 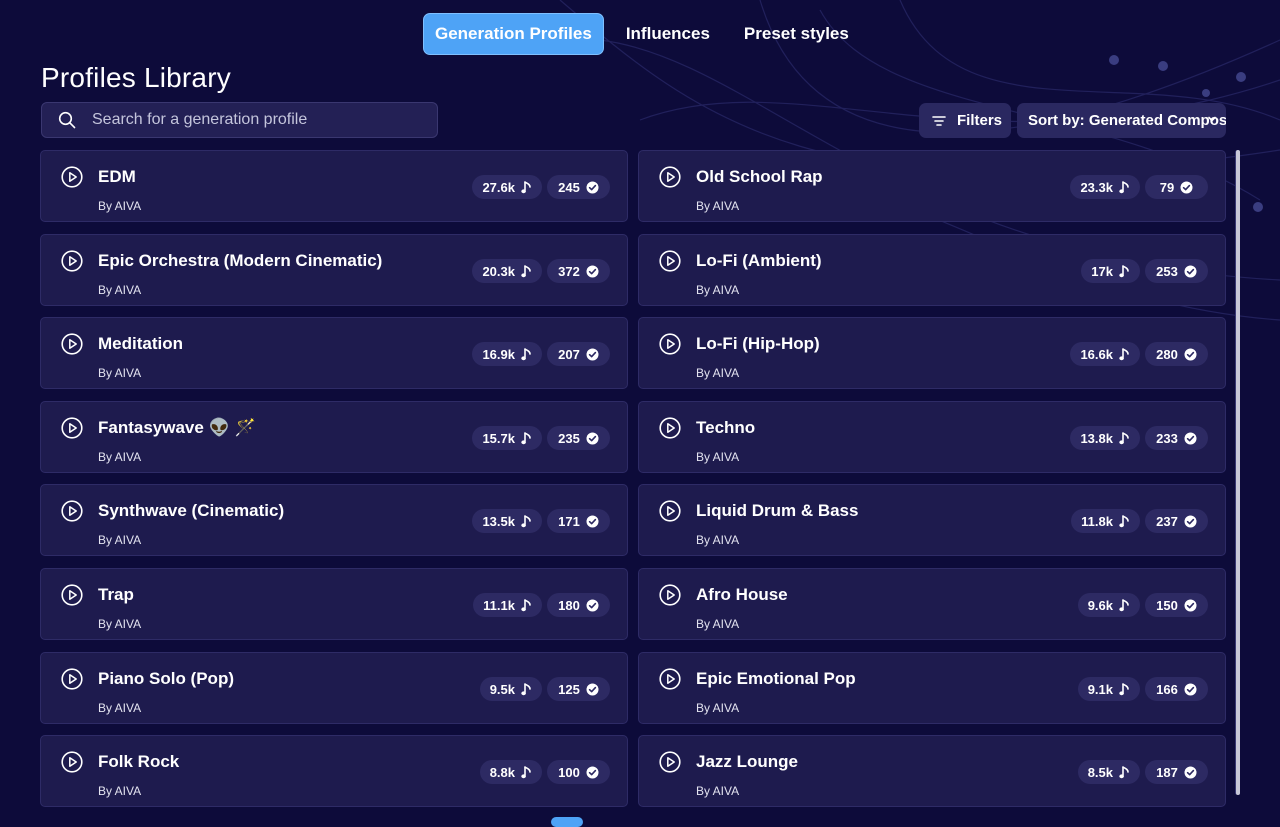 I want to click on tab-influences: Influences, so click(x=668, y=34).